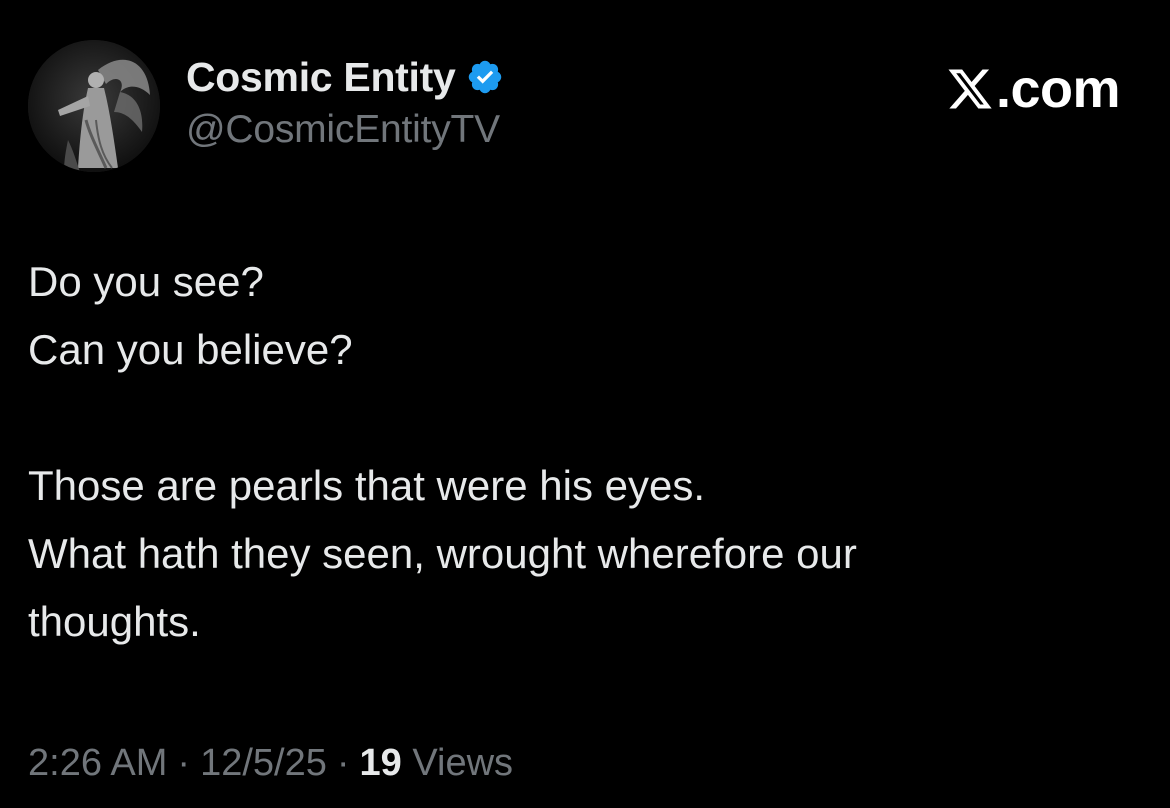 The image size is (1170, 808). What do you see at coordinates (1058, 89) in the screenshot?
I see `site-mark-text: .com` at bounding box center [1058, 89].